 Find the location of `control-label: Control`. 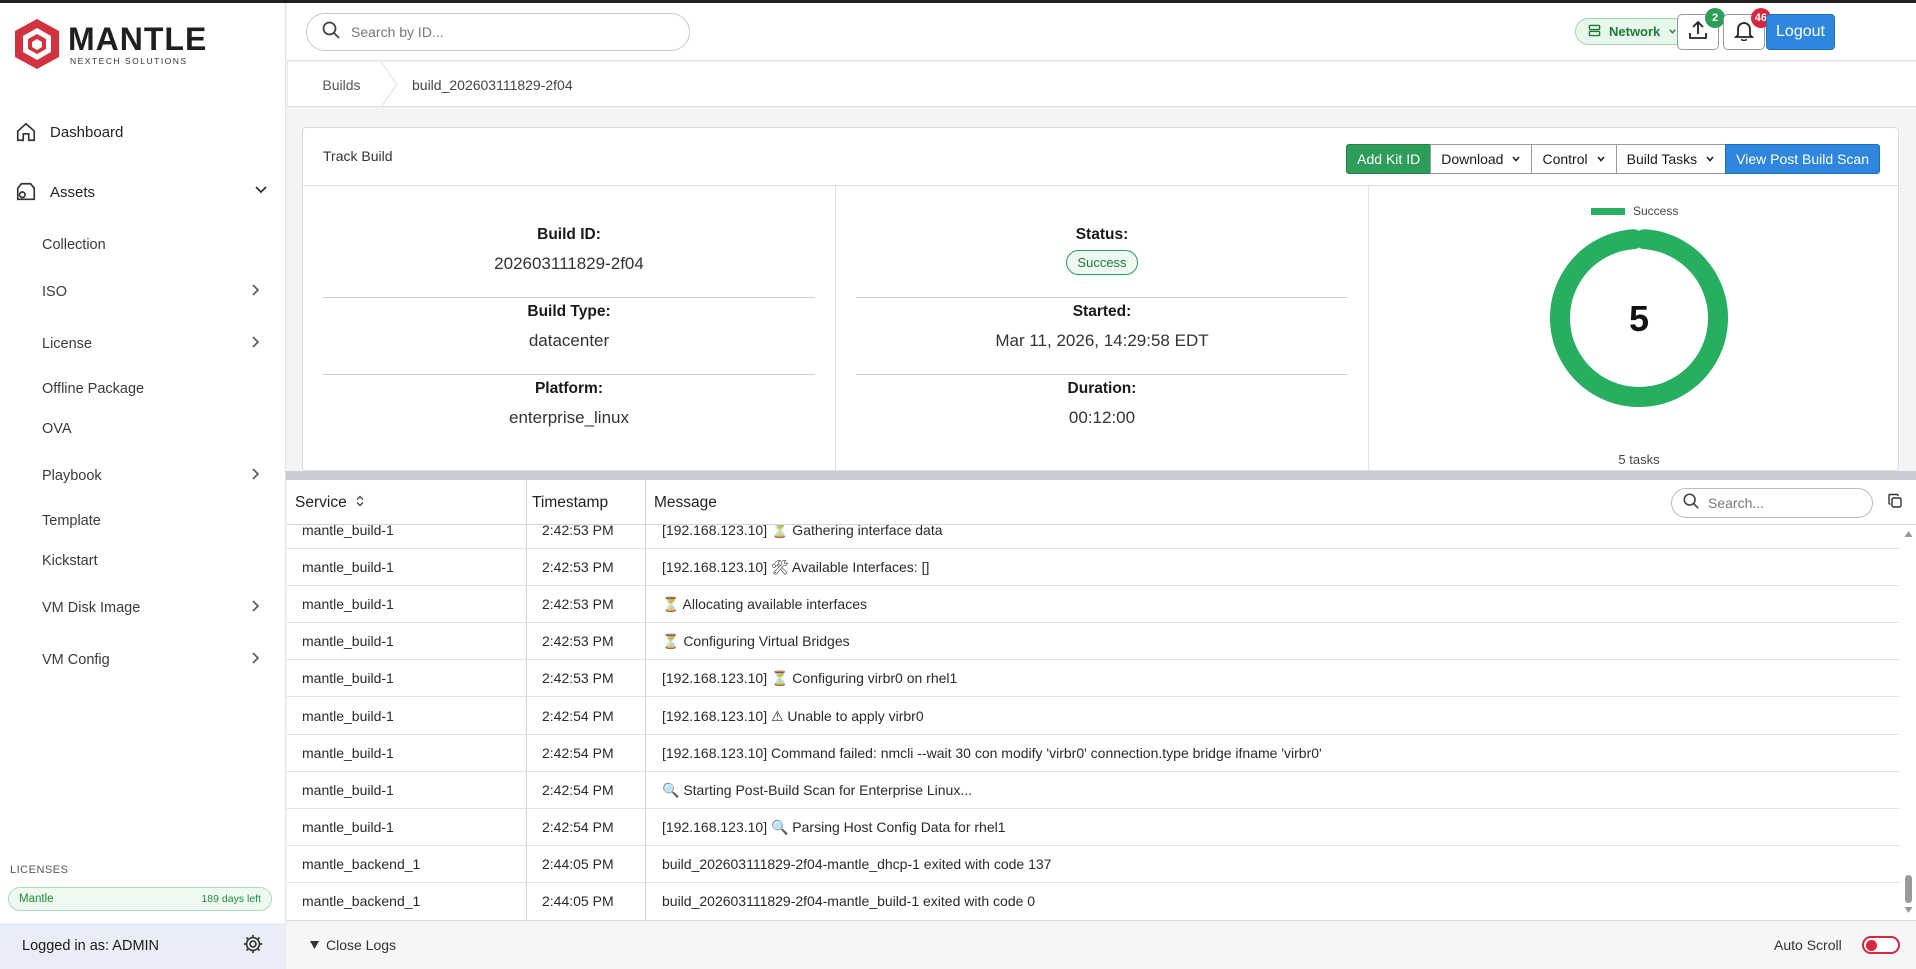

control-label: Control is located at coordinates (1565, 159).